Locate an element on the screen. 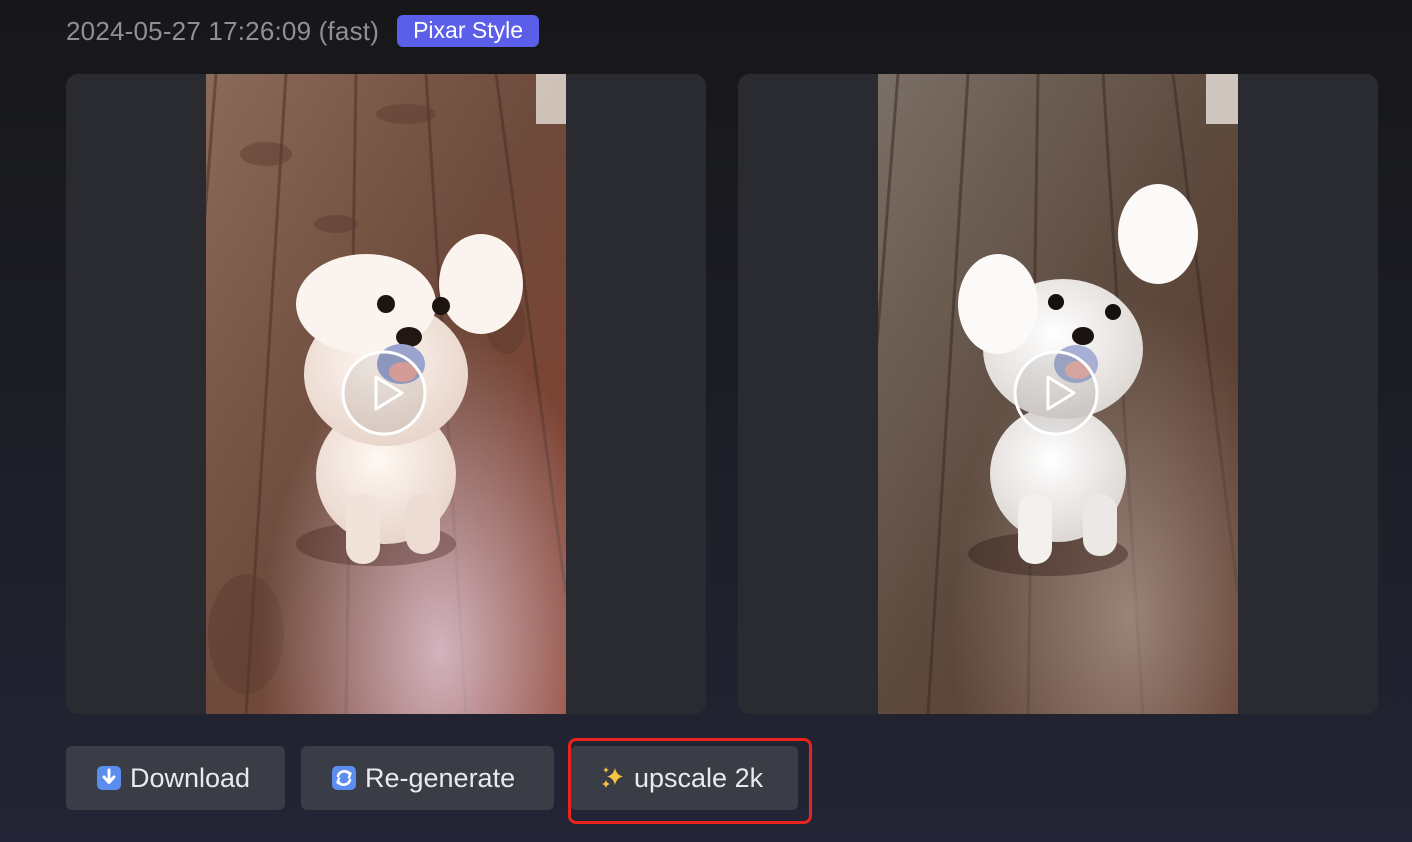  upscale-2k-button: upscale 2k is located at coordinates (684, 778).